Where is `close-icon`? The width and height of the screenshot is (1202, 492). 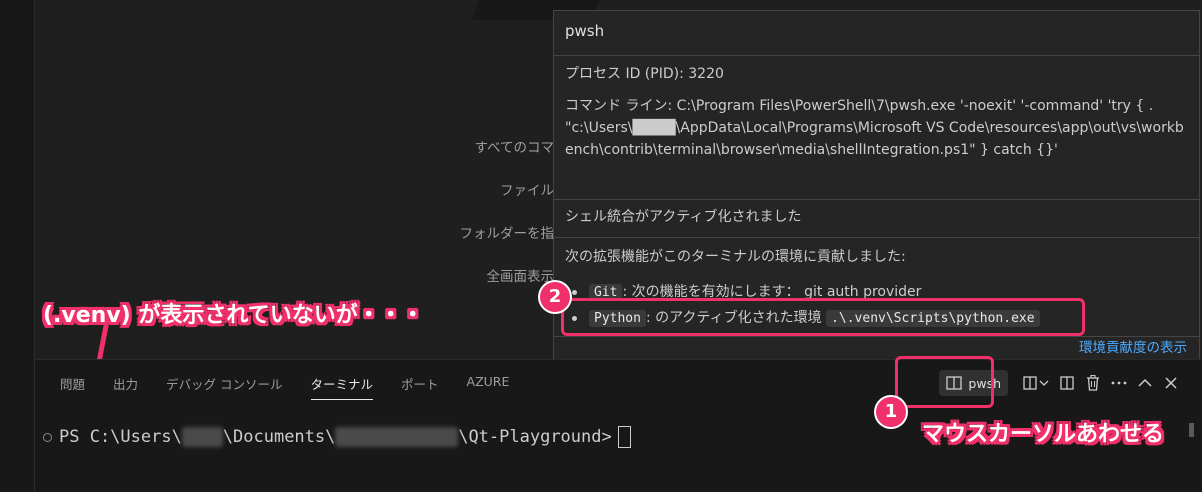 close-icon is located at coordinates (1171, 383).